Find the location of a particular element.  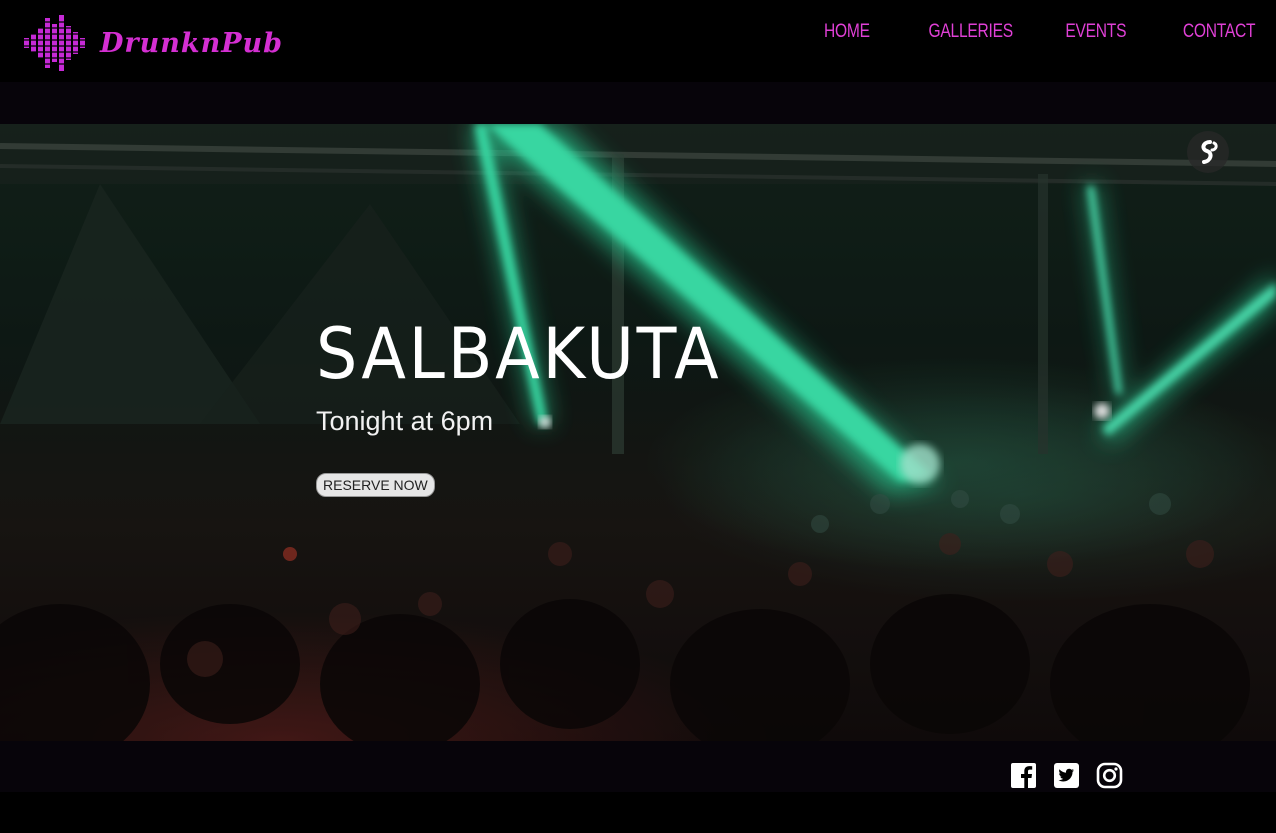

facebook-icon is located at coordinates (1023, 775).